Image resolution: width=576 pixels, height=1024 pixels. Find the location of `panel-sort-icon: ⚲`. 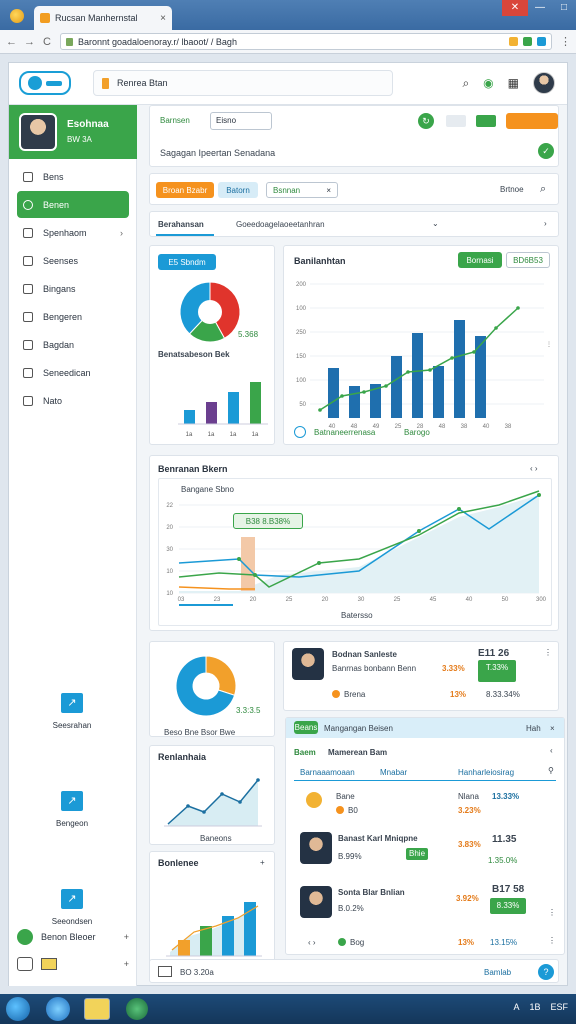

panel-sort-icon: ⚲ is located at coordinates (551, 770).